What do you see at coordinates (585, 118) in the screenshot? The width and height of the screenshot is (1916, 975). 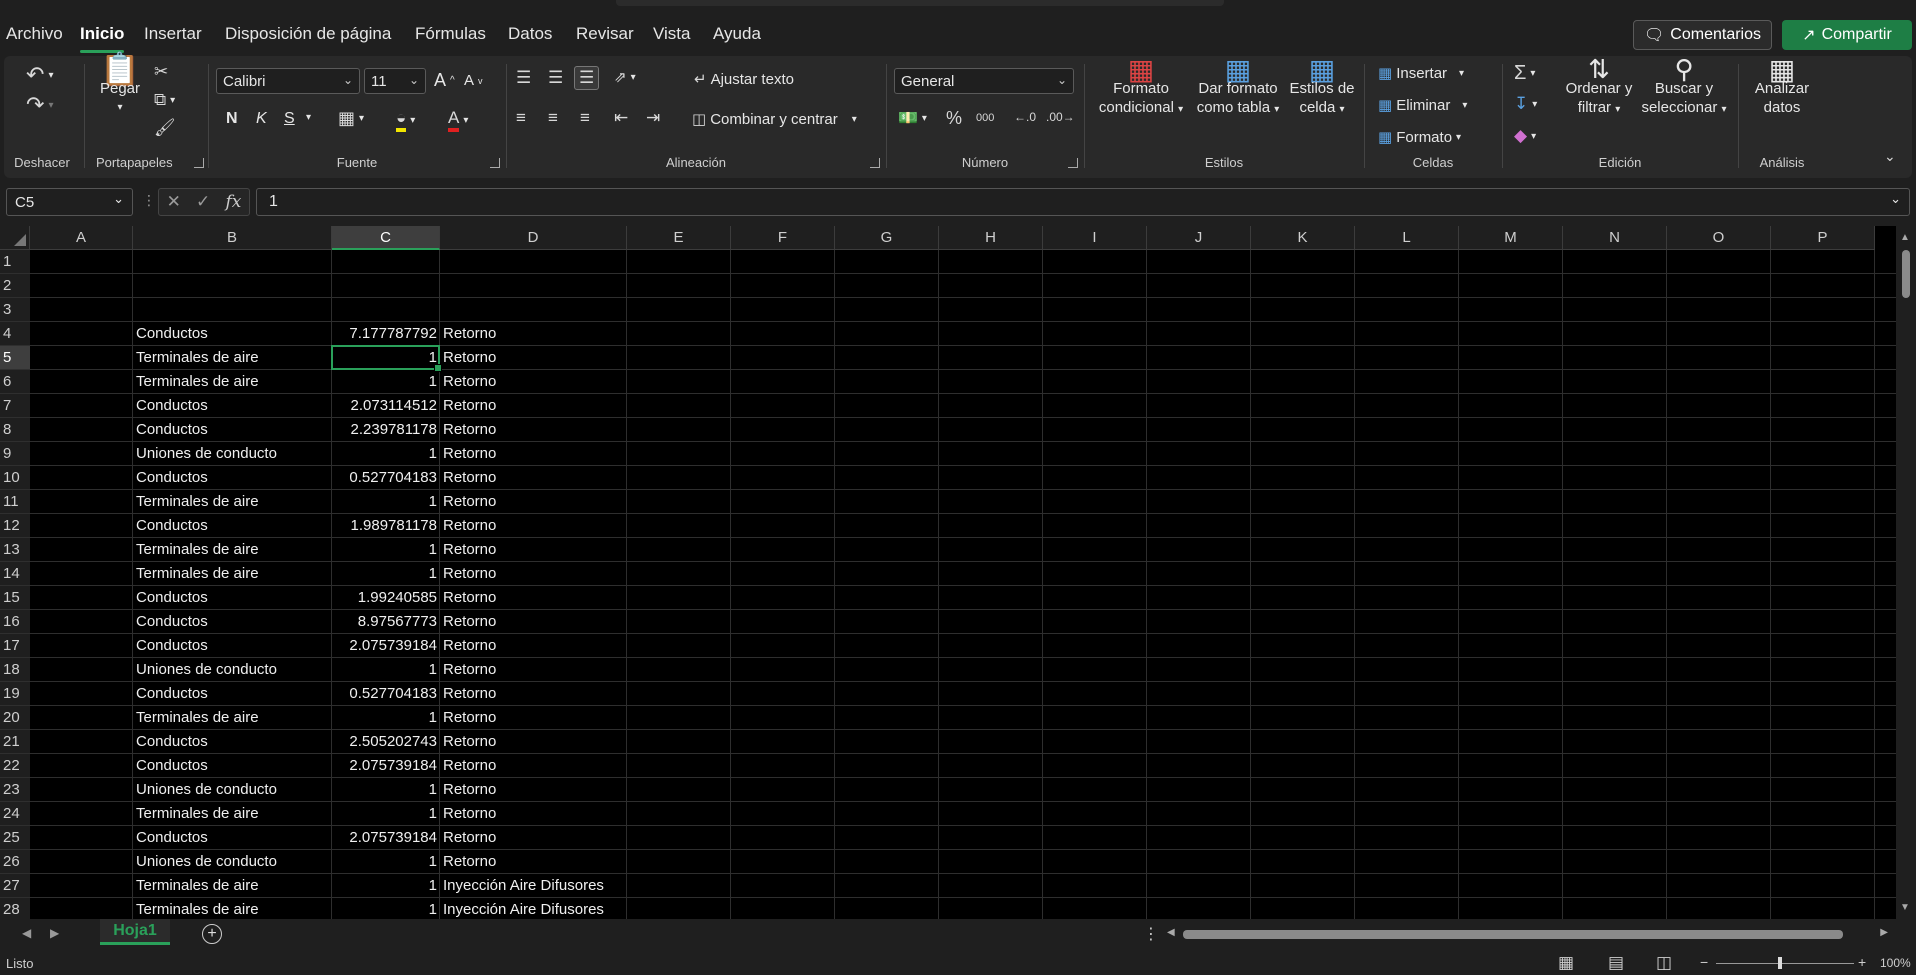 I see `align-right-button: ≡` at bounding box center [585, 118].